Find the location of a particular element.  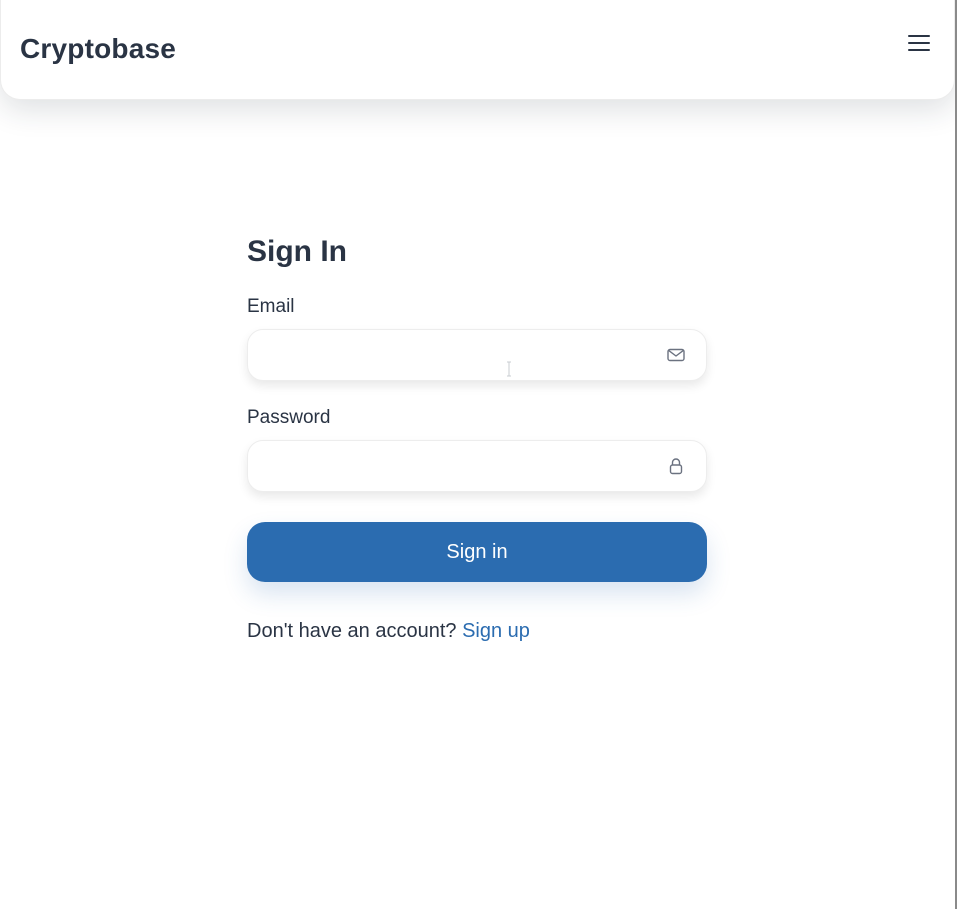

lock-icon is located at coordinates (676, 466).